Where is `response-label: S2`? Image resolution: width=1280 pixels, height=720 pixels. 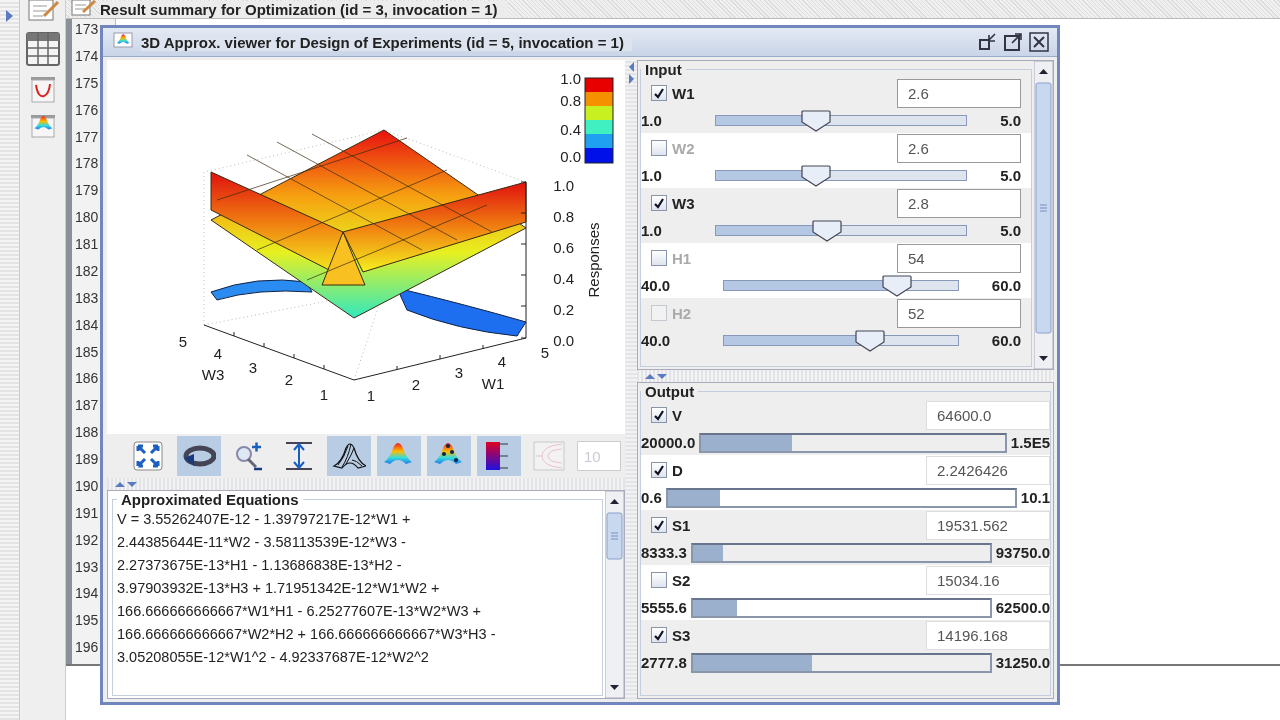
response-label: S2 is located at coordinates (681, 580).